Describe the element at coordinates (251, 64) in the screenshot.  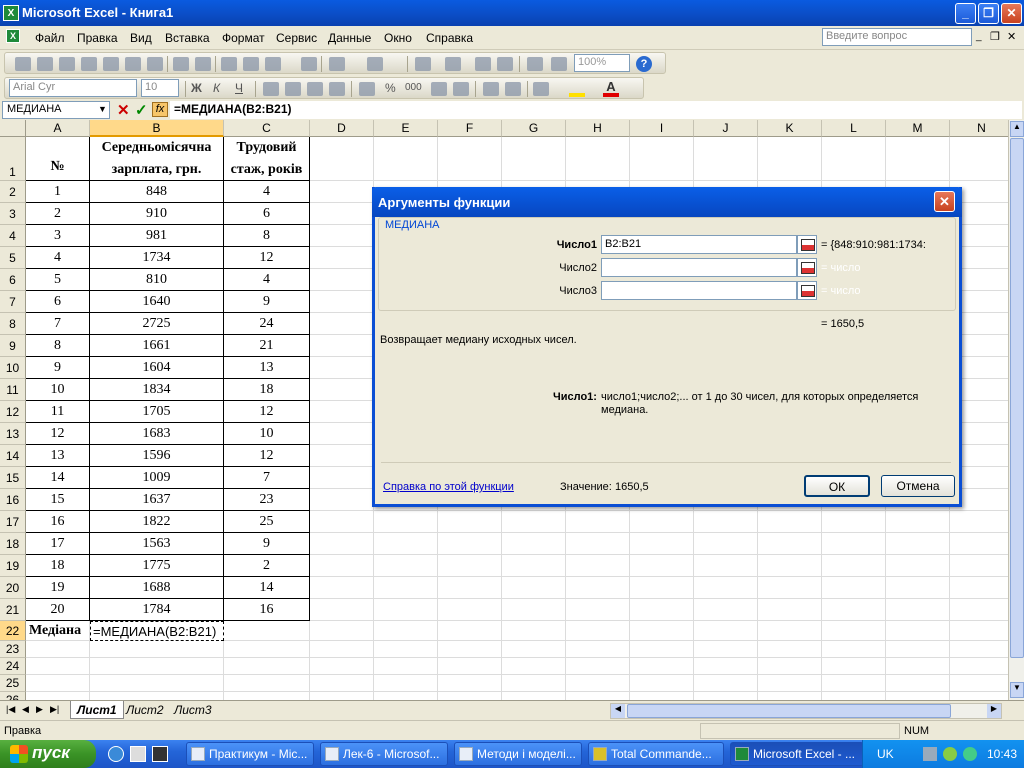
I see `copy-icon` at that location.